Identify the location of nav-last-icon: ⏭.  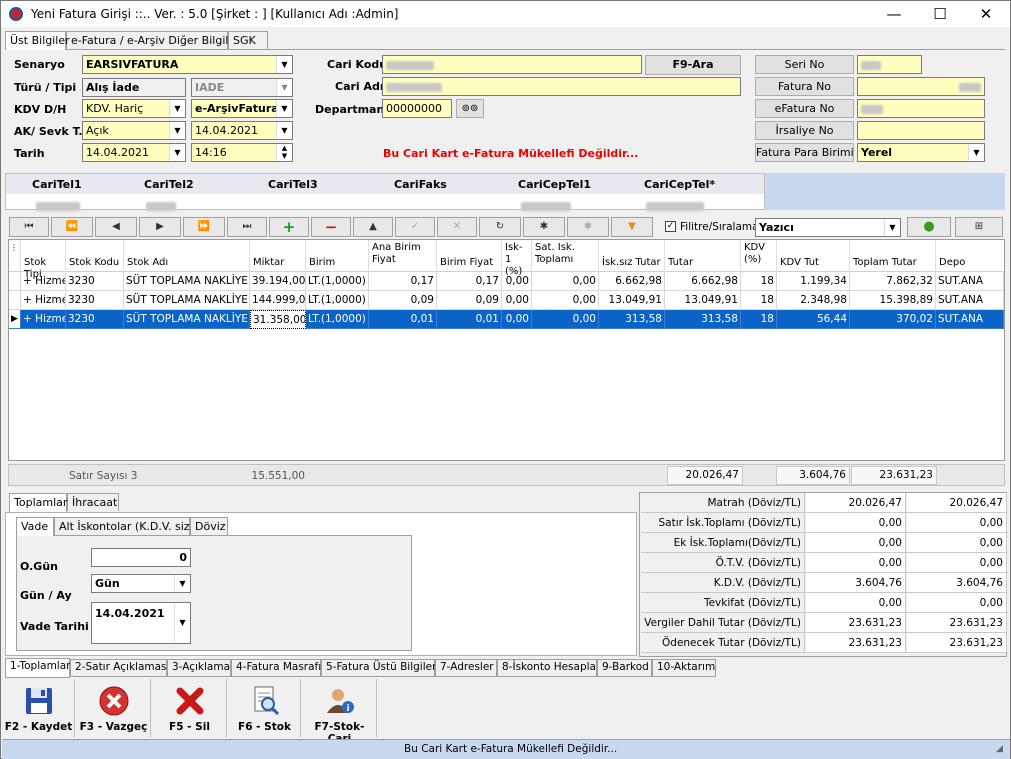
(247, 227).